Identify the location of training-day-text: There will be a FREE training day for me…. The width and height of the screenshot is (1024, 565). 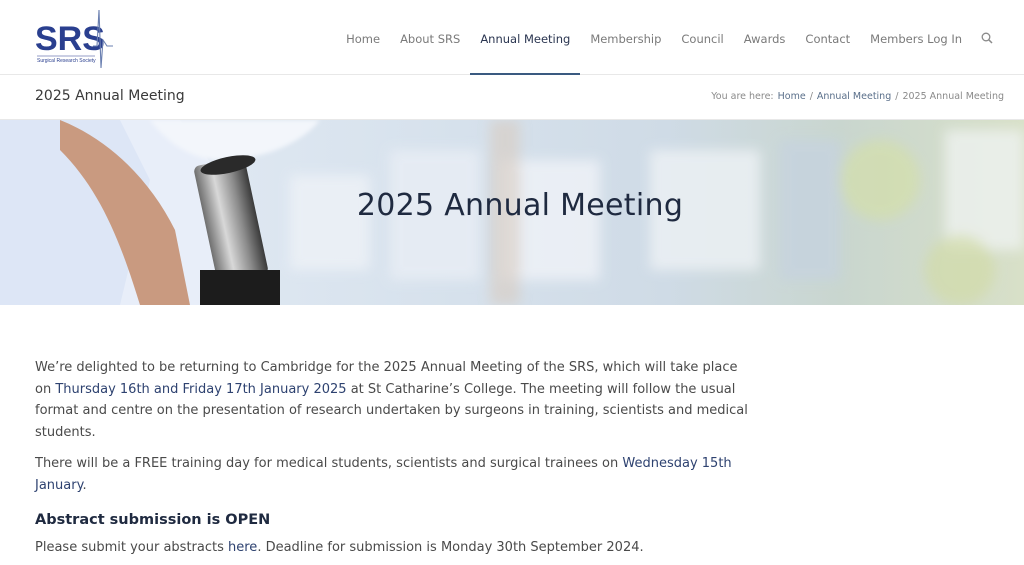
(329, 463).